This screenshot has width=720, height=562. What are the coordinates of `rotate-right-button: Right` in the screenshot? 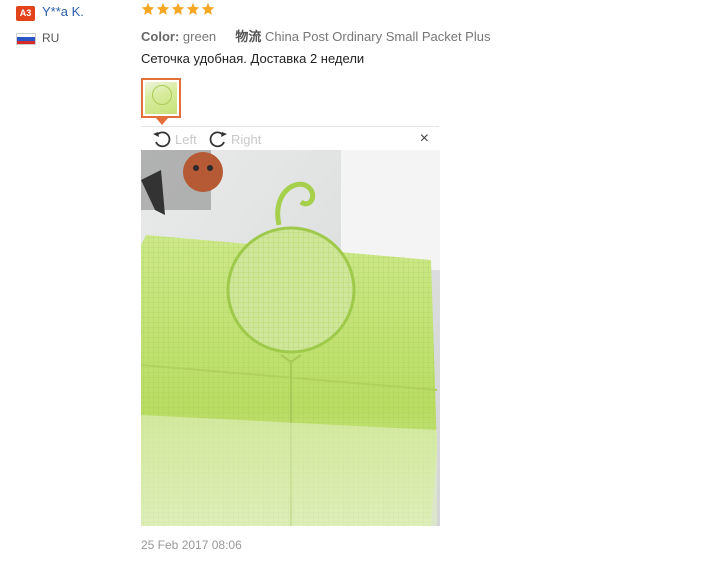 It's located at (234, 139).